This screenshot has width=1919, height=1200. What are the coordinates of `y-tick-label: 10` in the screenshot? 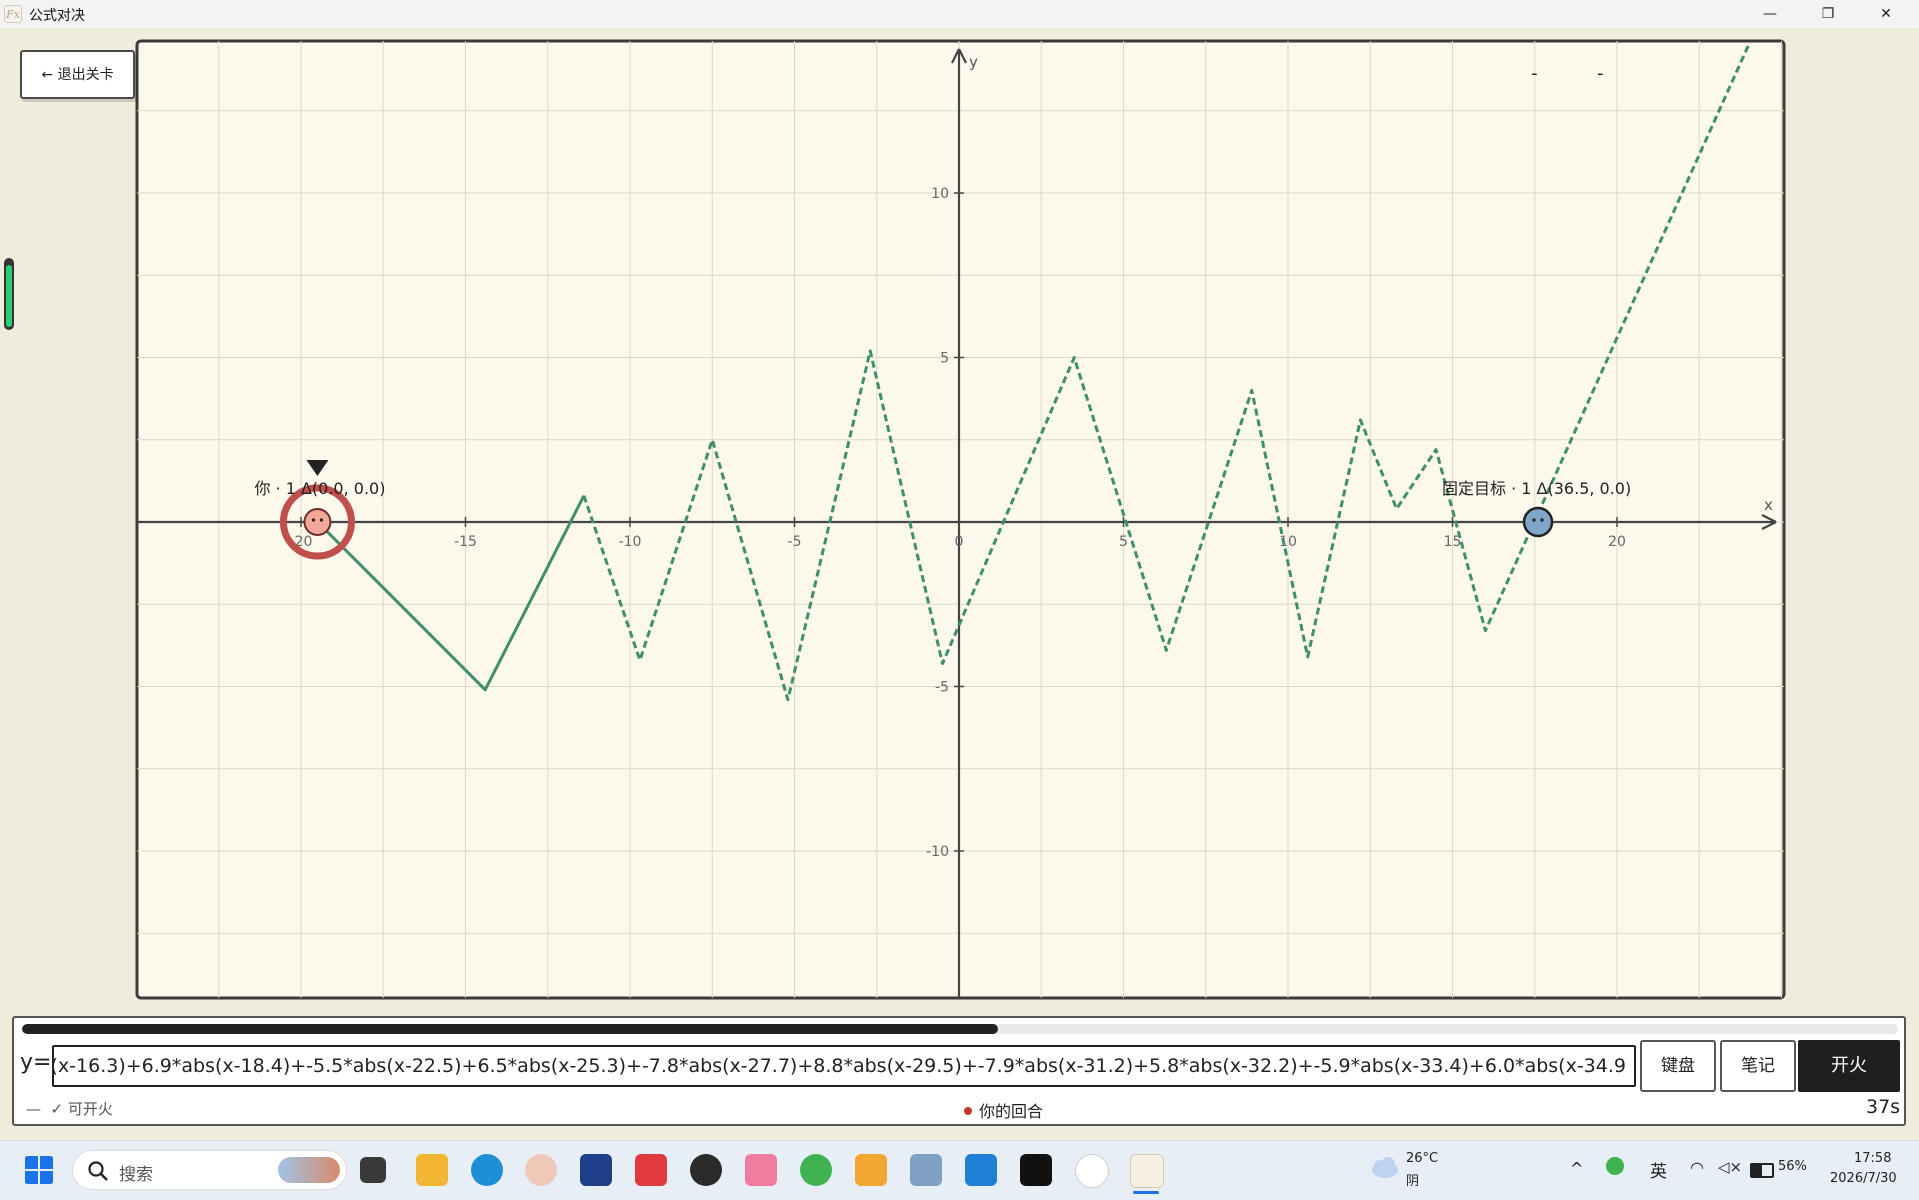 It's located at (940, 194).